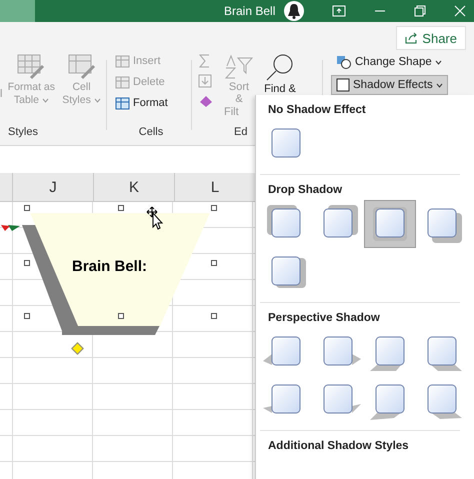 The height and width of the screenshot is (479, 474). What do you see at coordinates (317, 110) in the screenshot?
I see `menu-section-heading: No Shadow Effect` at bounding box center [317, 110].